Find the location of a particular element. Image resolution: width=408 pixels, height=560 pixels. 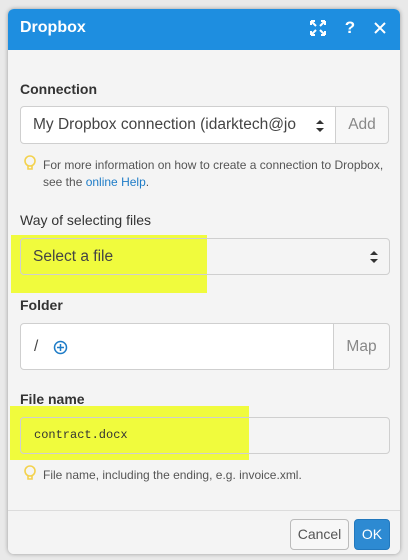

close-icon is located at coordinates (380, 28).